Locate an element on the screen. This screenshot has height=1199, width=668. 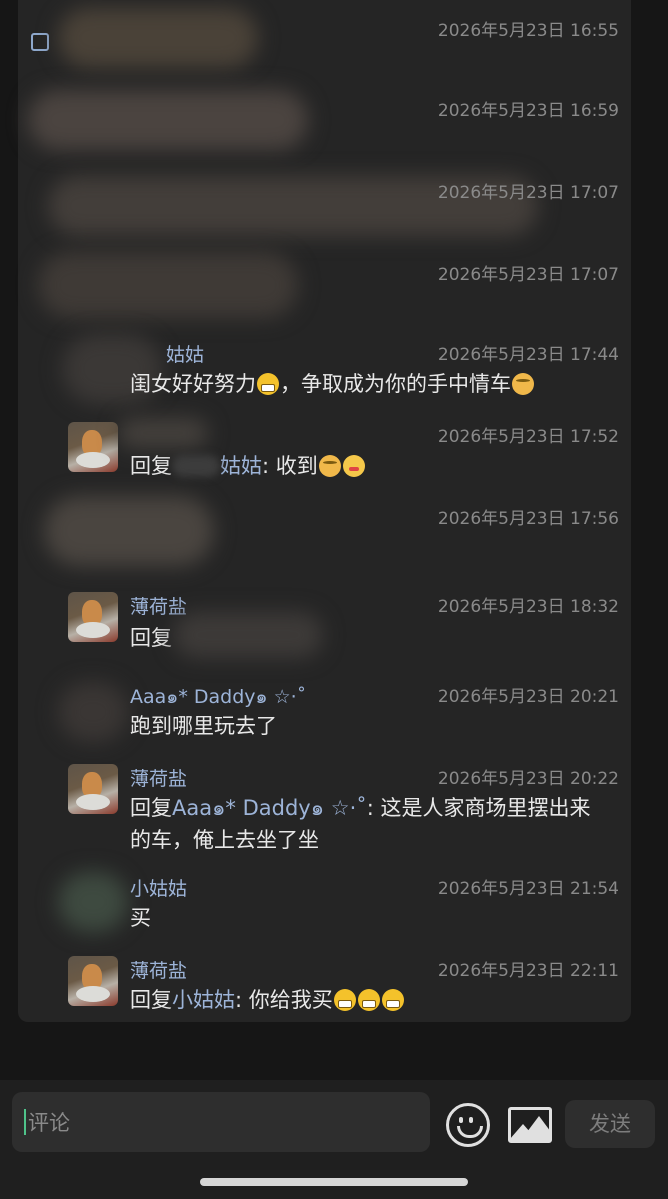
comment-text-part: ，争取成为你的手中情车 is located at coordinates (395, 384).